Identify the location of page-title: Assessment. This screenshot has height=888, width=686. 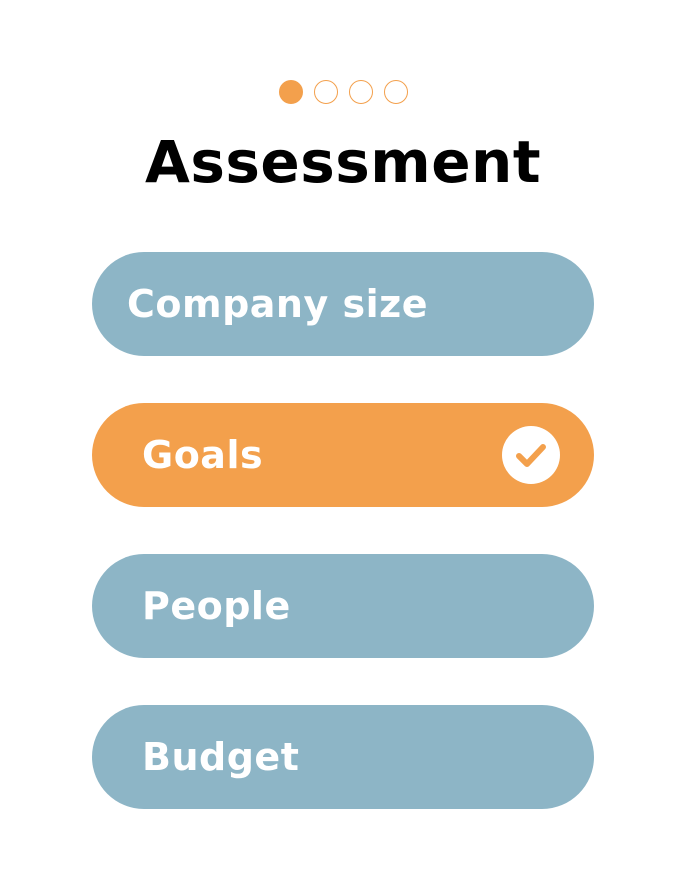
(343, 162).